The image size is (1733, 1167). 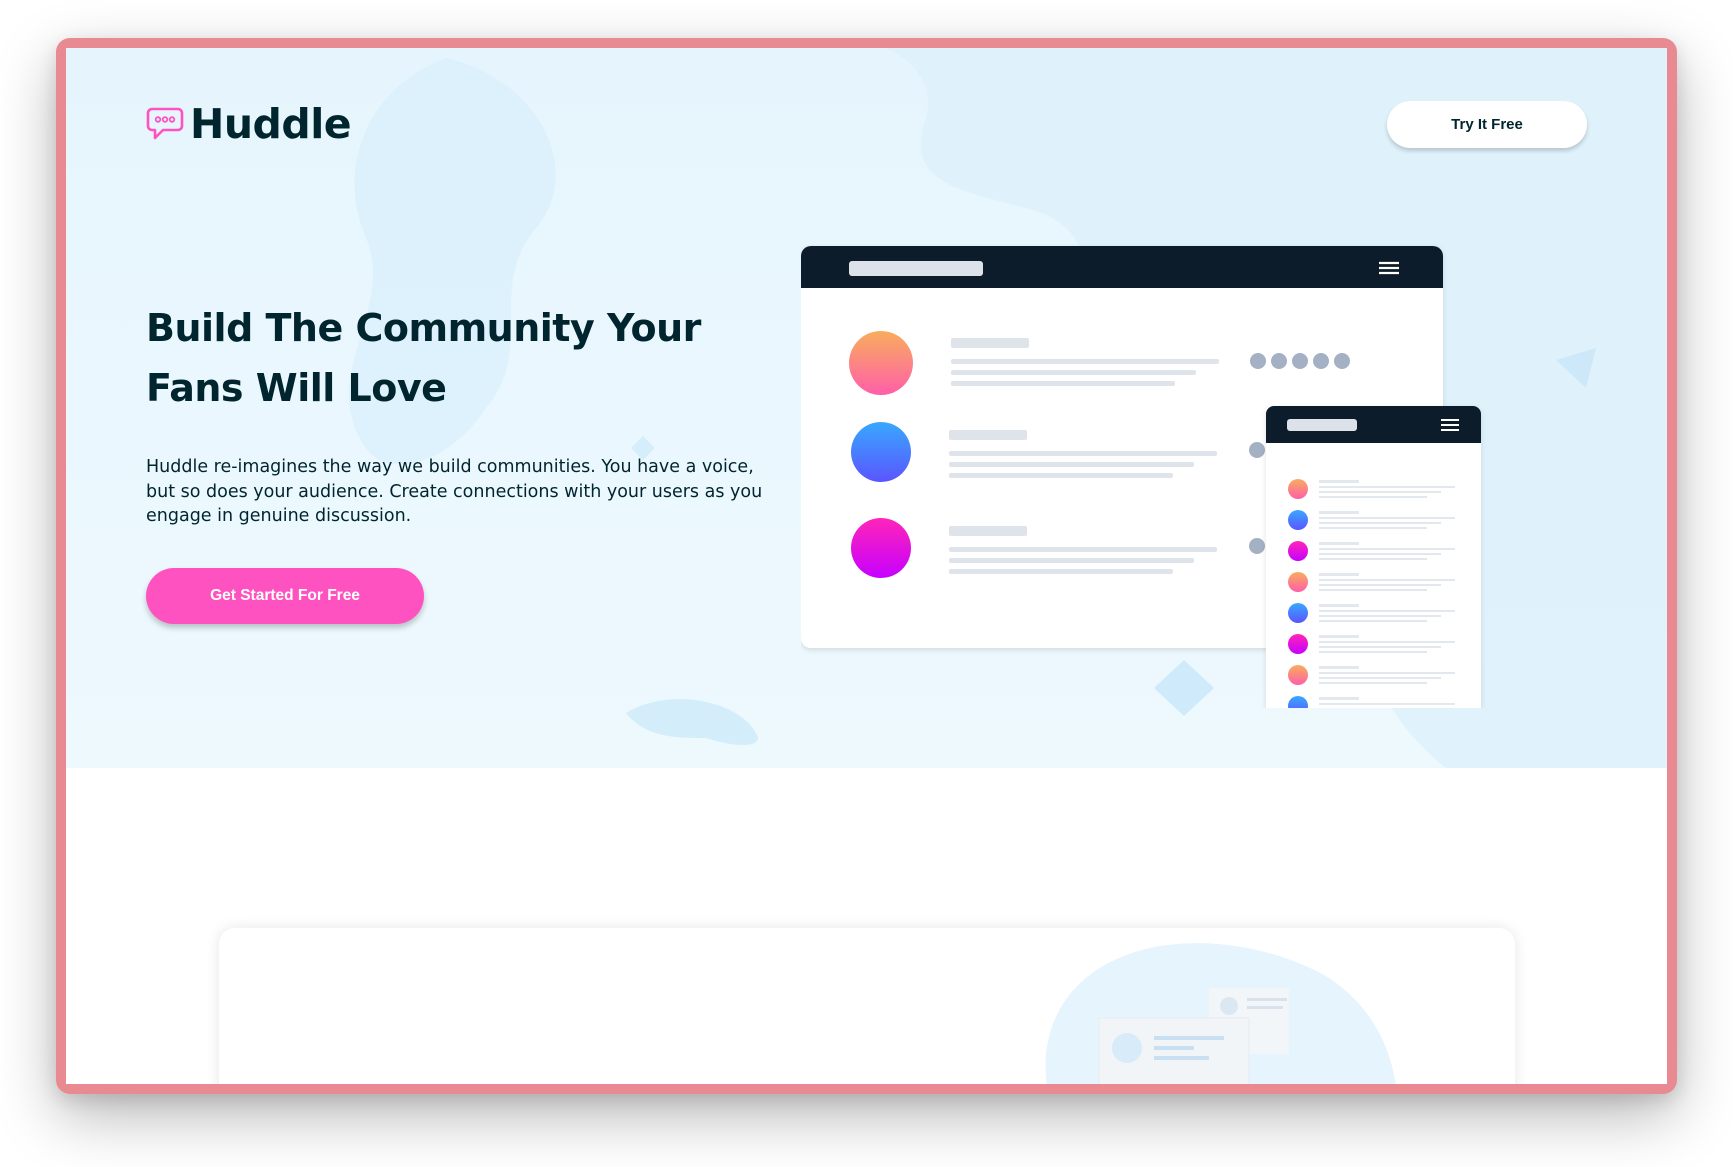 I want to click on logo-text: Huddle, so click(x=271, y=124).